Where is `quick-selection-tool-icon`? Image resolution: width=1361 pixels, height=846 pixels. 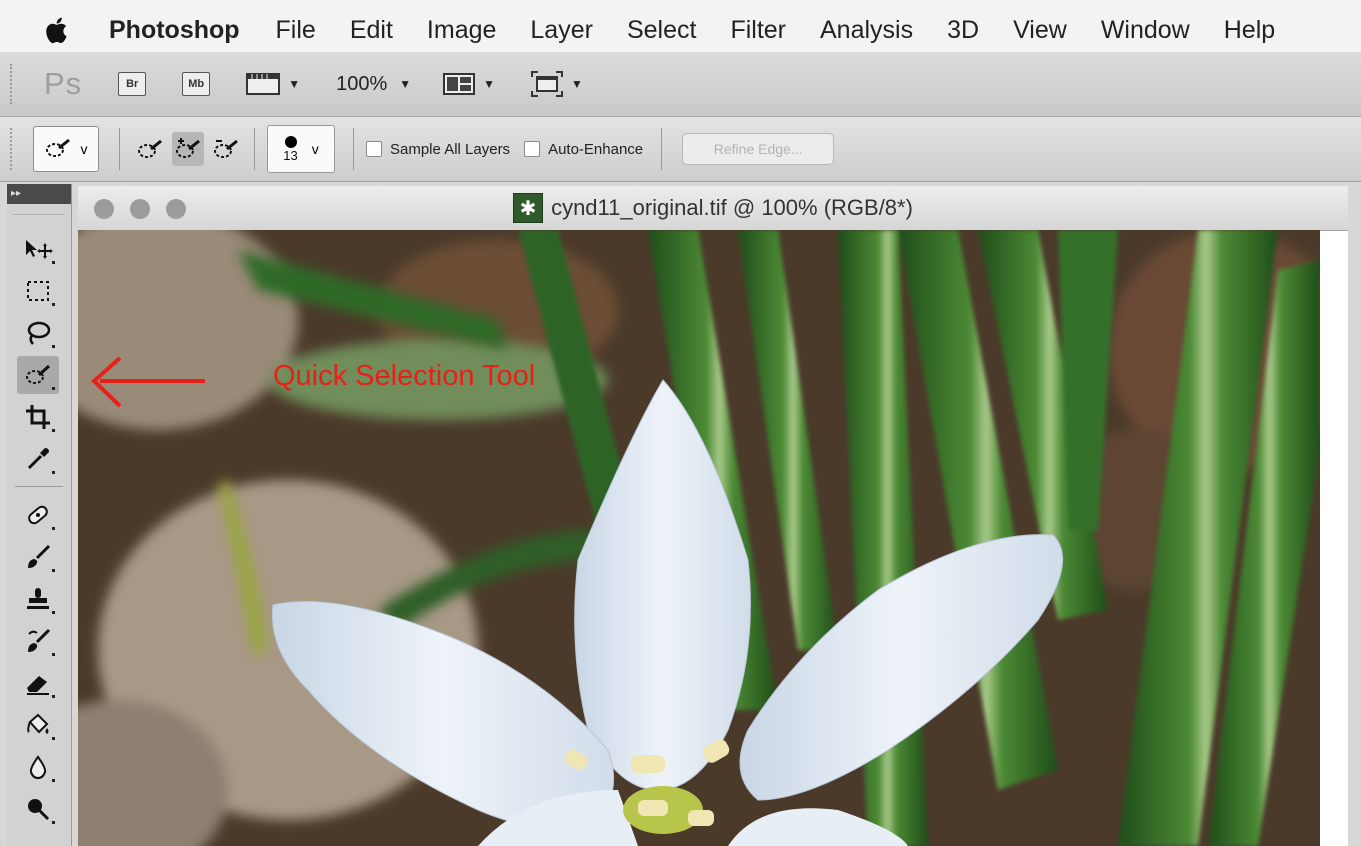
quick-selection-tool-icon is located at coordinates (38, 374).